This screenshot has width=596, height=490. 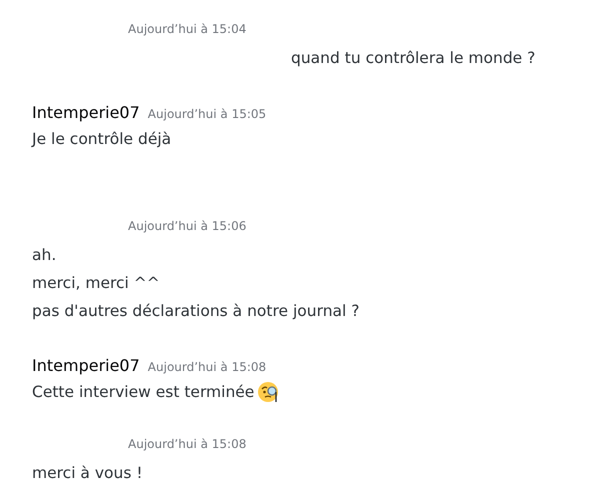 What do you see at coordinates (187, 226) in the screenshot?
I see `timestamp: Aujourd’hui à 15:06` at bounding box center [187, 226].